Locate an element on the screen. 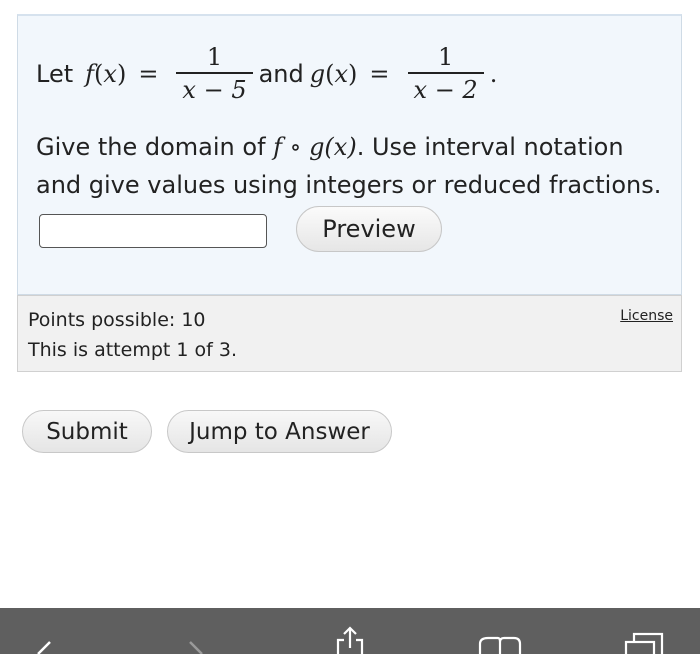 Image resolution: width=700 pixels, height=654 pixels. attempt-count: This is attempt 1 of 3. is located at coordinates (132, 350).